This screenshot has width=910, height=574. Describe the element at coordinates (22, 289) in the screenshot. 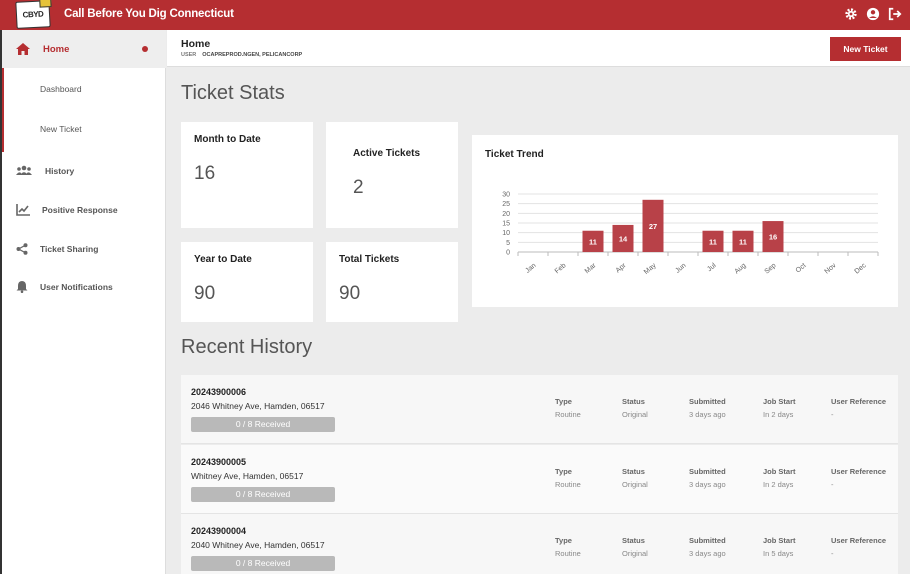

I see `bell-icon` at that location.